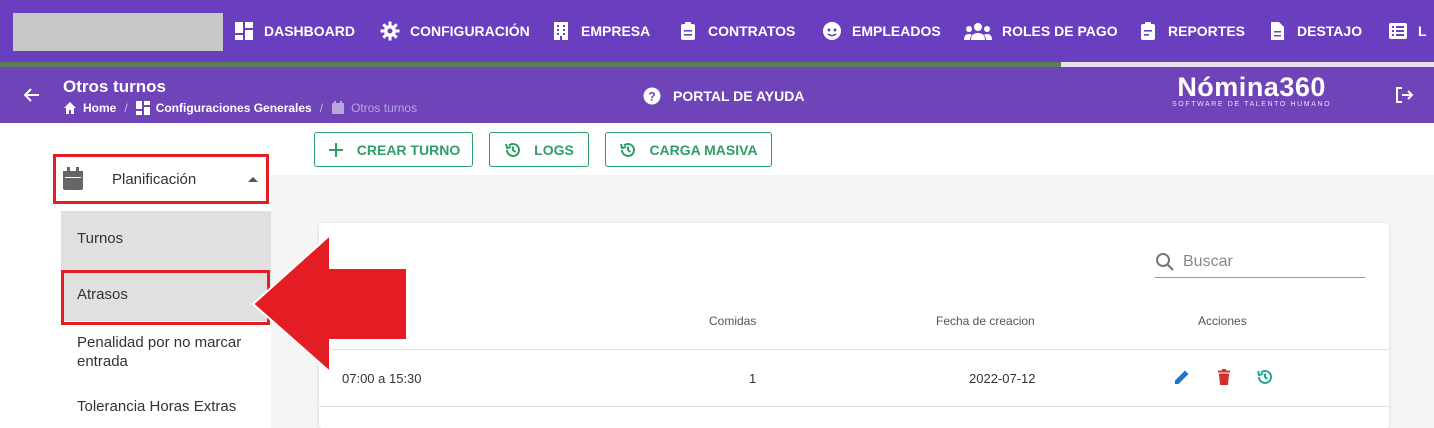 This screenshot has height=428, width=1434. Describe the element at coordinates (32, 95) in the screenshot. I see `back-arrow-icon` at that location.